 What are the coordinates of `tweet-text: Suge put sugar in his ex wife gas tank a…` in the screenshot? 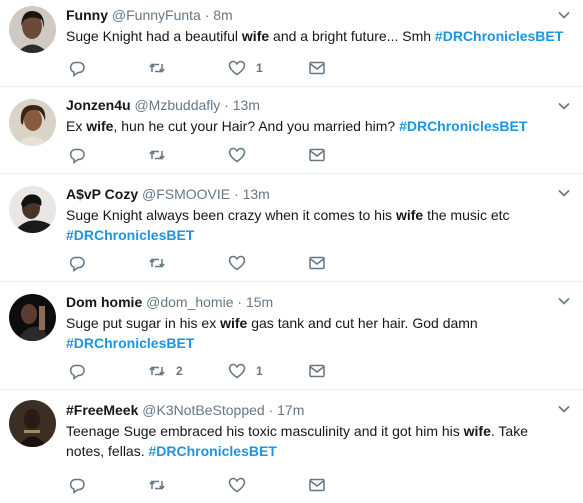 It's located at (316, 333).